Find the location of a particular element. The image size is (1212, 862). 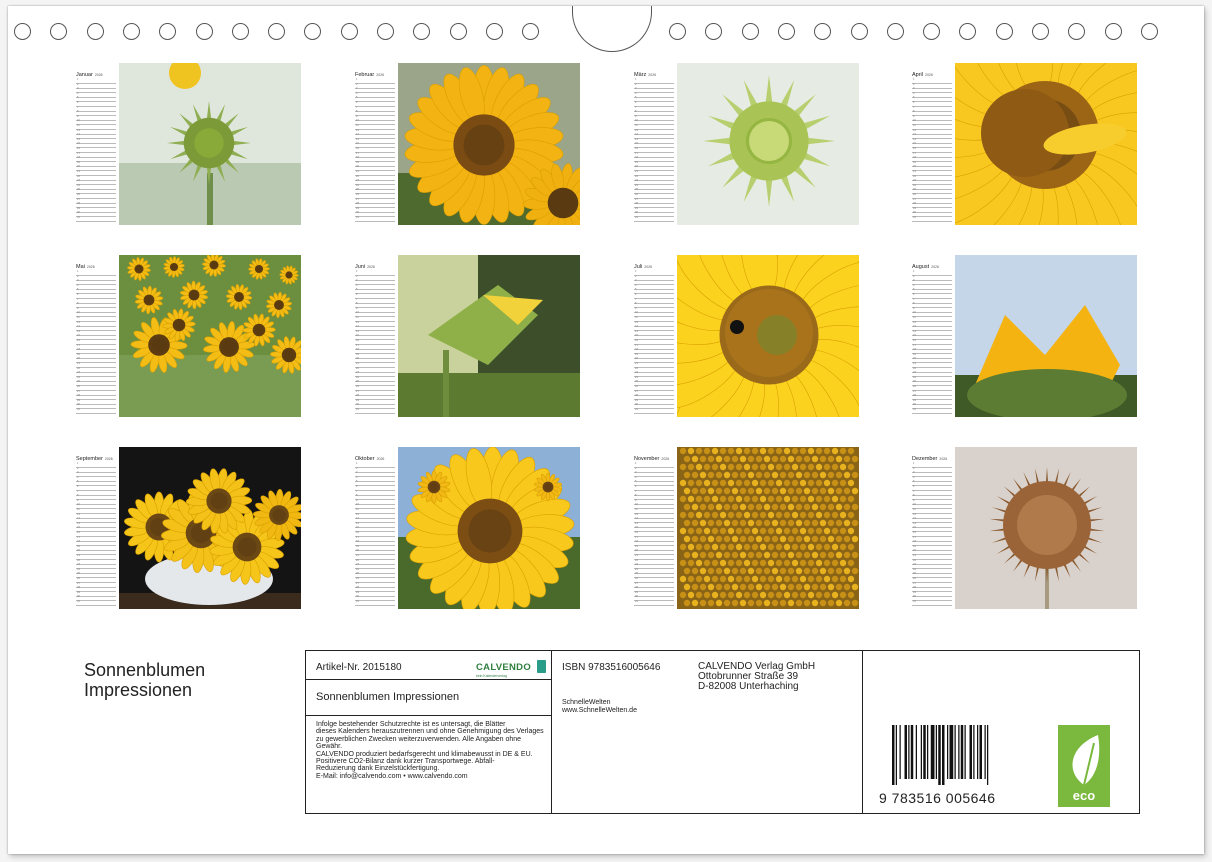

day-number: 2 is located at coordinates (914, 276).